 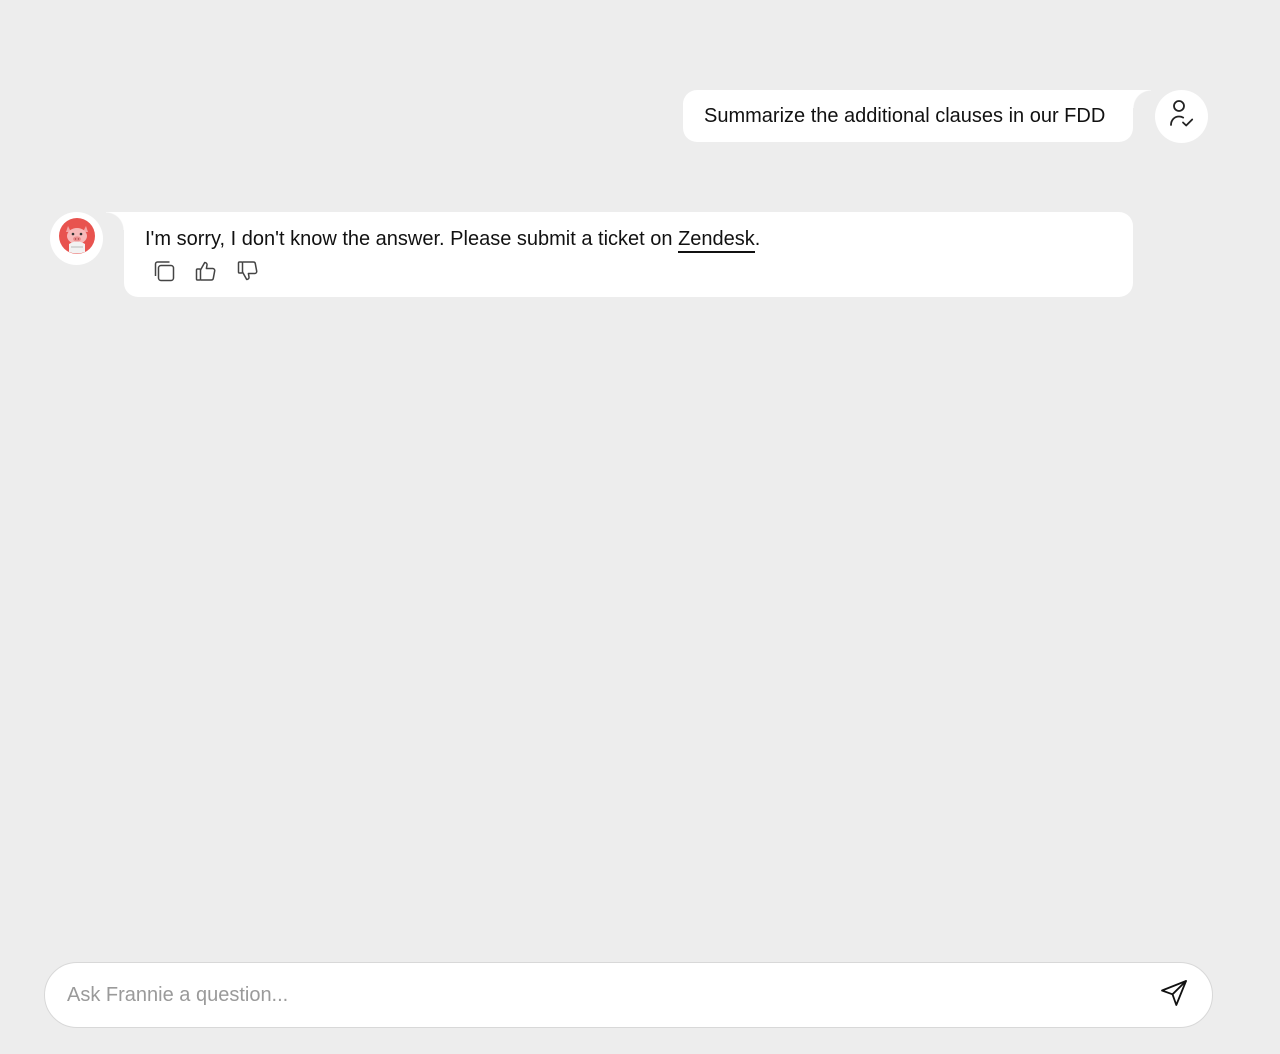 I want to click on composer-bar, so click(x=628, y=995).